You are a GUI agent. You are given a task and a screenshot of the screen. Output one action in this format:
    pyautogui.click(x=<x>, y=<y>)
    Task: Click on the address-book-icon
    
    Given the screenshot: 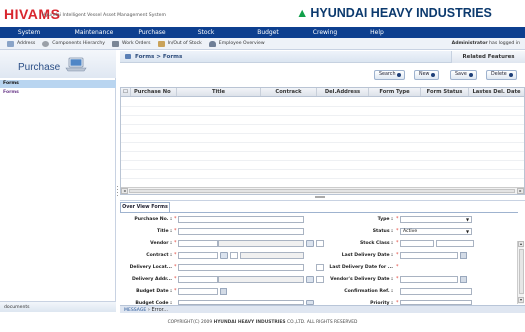 What is the action you would take?
    pyautogui.click(x=10, y=43)
    